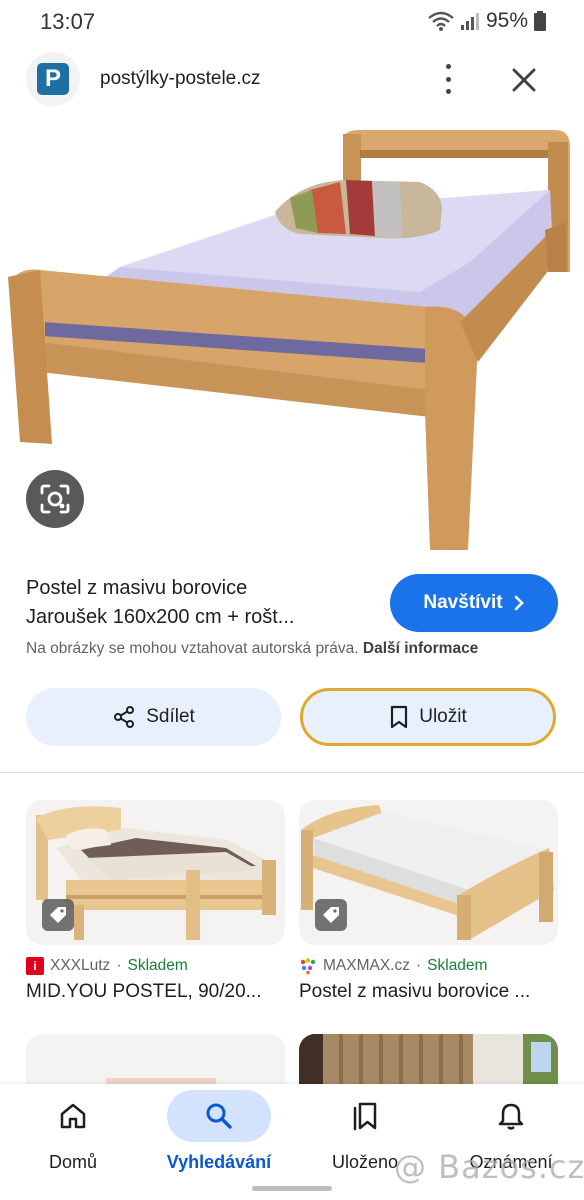 The width and height of the screenshot is (584, 1200). I want to click on site-logo: P, so click(53, 79).